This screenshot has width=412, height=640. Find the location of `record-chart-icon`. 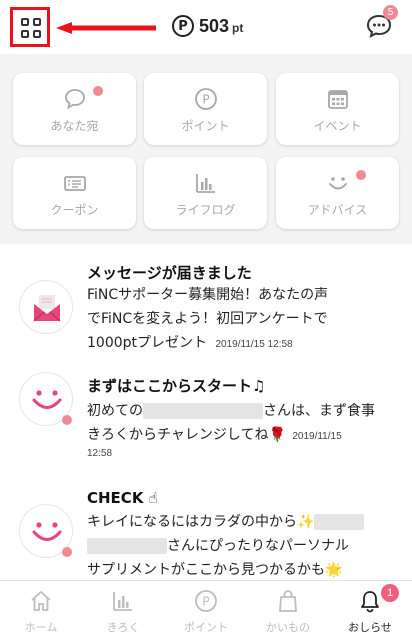

record-chart-icon is located at coordinates (122, 601).